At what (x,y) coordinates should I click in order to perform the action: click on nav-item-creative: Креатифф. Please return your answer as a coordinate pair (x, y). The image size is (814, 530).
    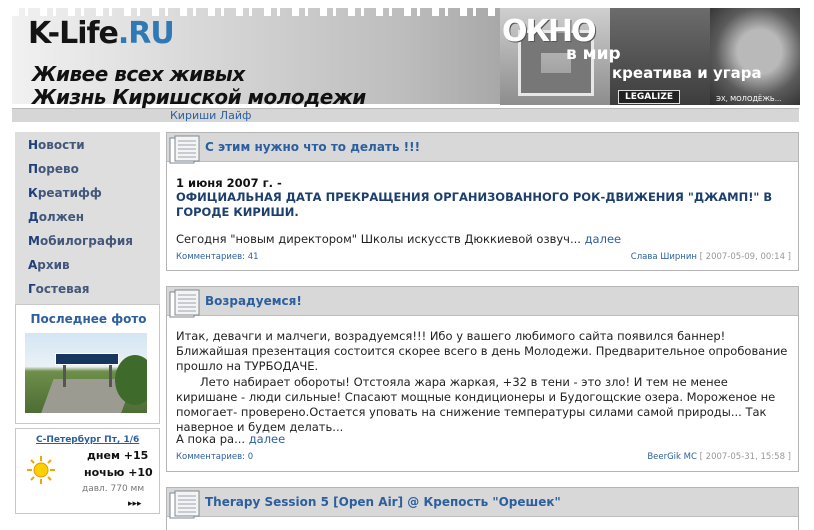
    Looking at the image, I should click on (65, 193).